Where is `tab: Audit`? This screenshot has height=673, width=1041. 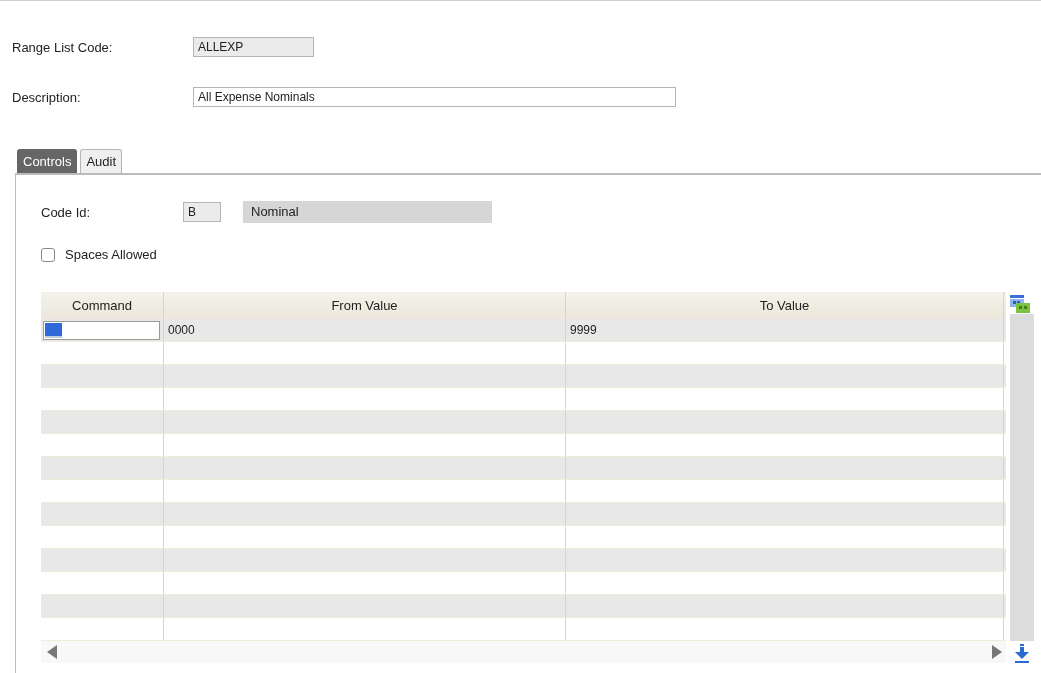 tab: Audit is located at coordinates (101, 161).